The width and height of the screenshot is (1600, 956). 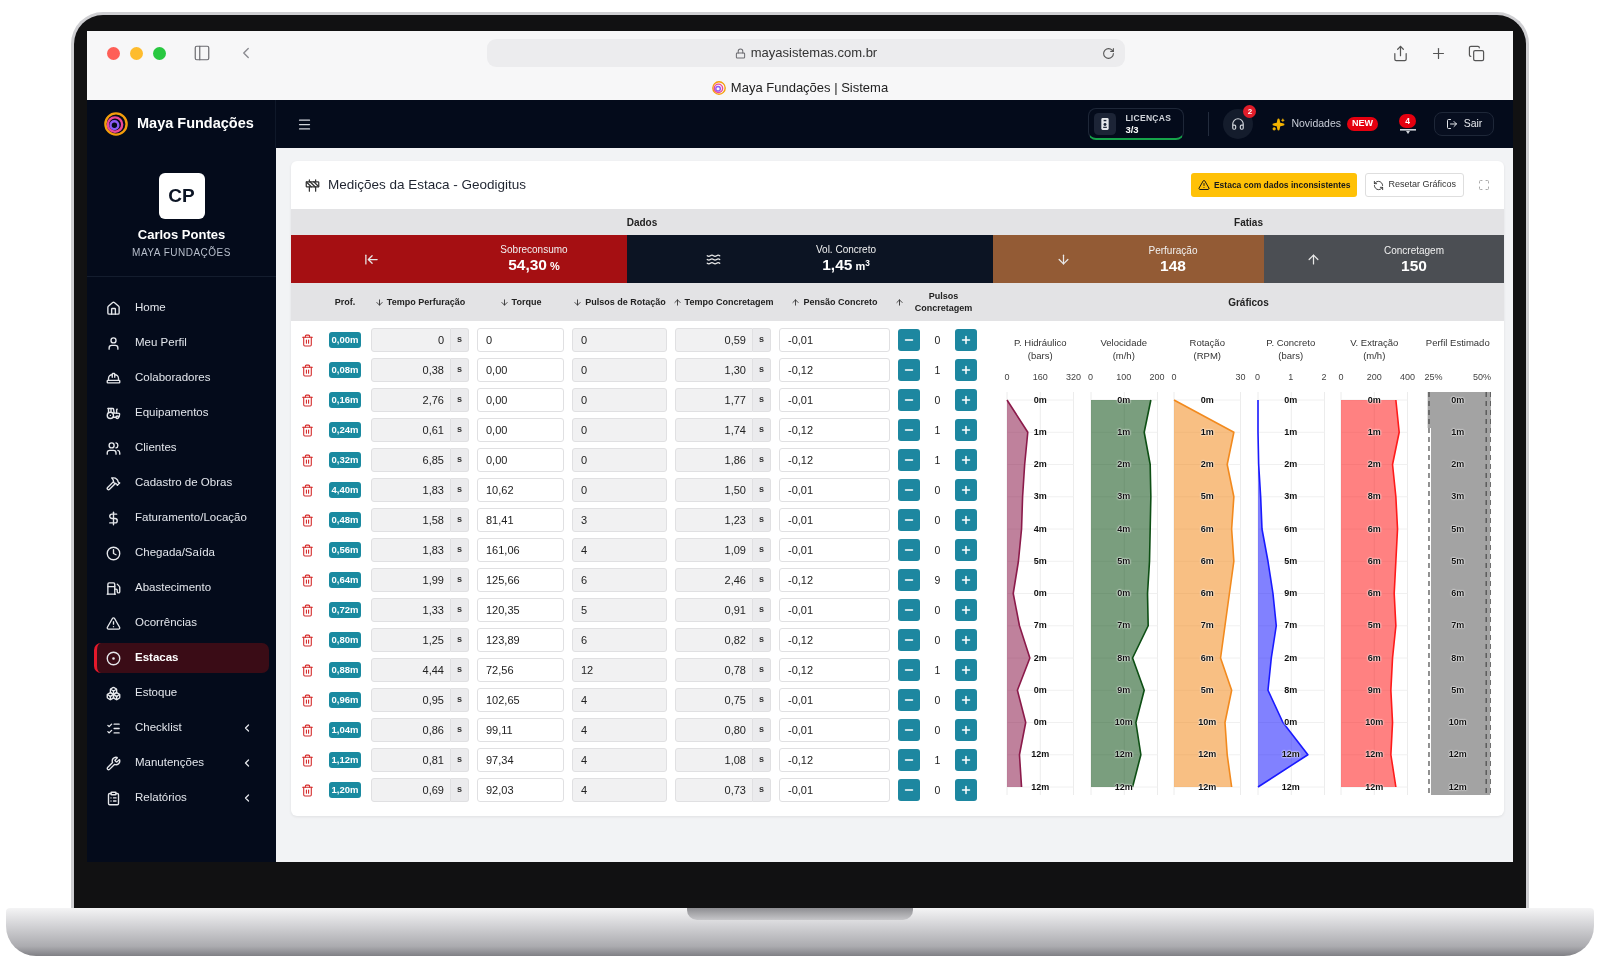 What do you see at coordinates (181, 588) in the screenshot?
I see `nav-item: Abastecimento` at bounding box center [181, 588].